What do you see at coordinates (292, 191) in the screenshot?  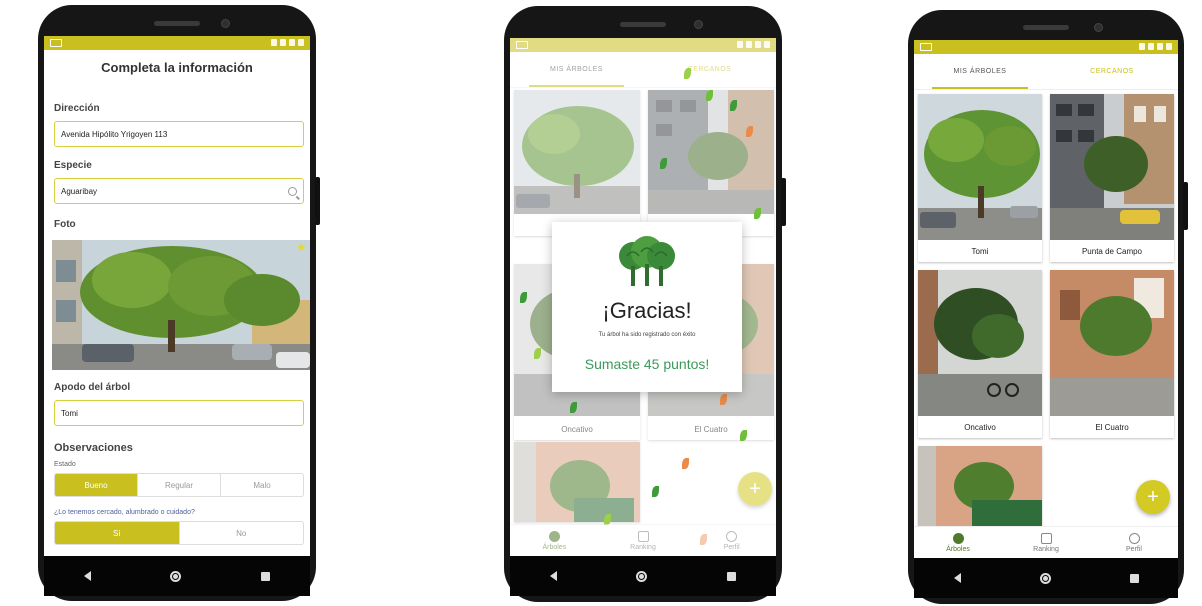 I see `search-icon` at bounding box center [292, 191].